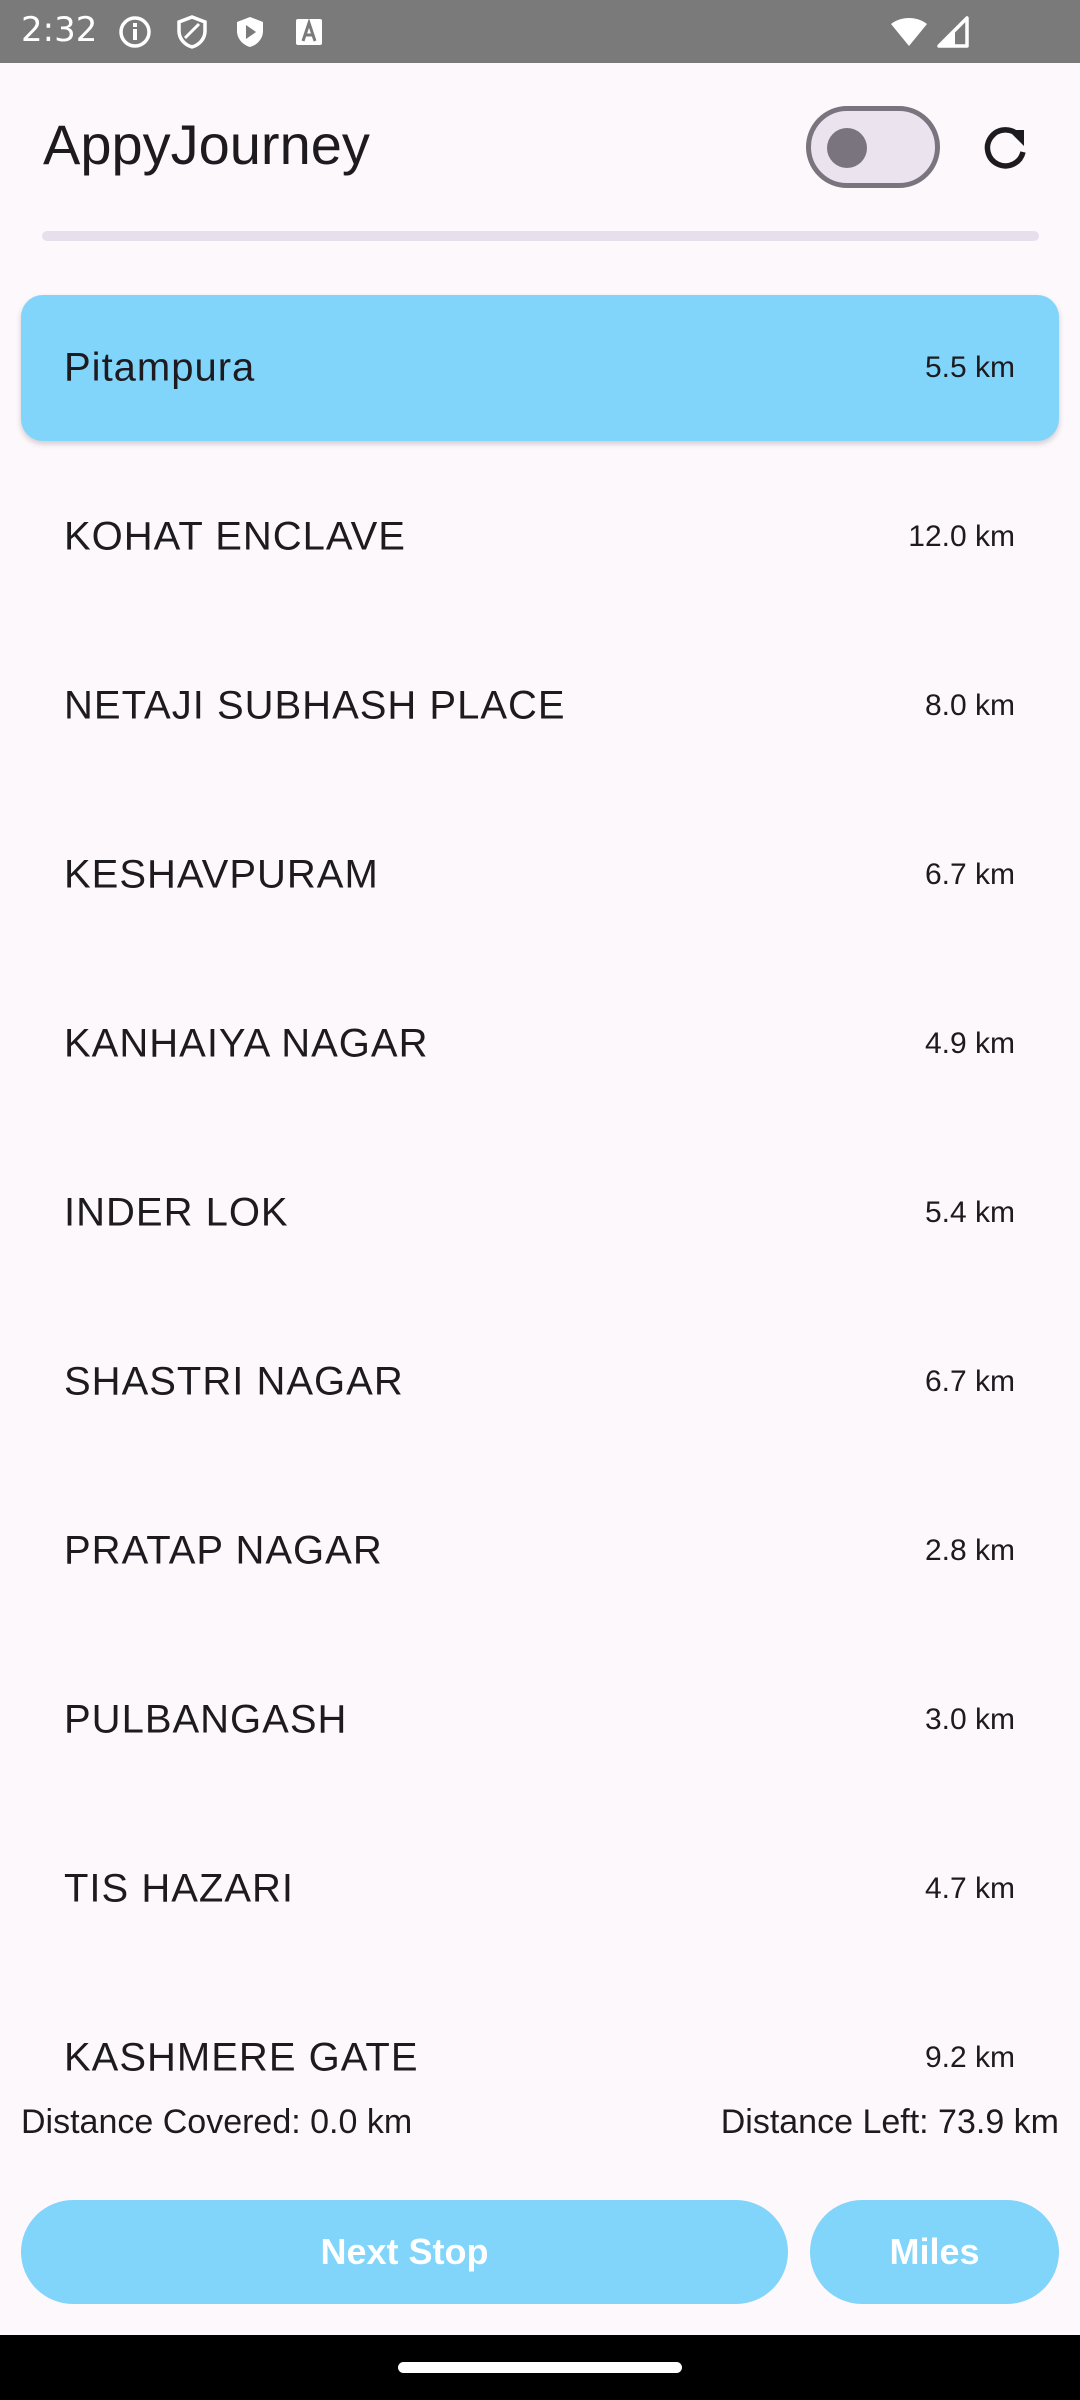 This screenshot has width=1080, height=2400. What do you see at coordinates (540, 1720) in the screenshot?
I see `stop-list-item: PULBANGASH 3.0 km` at bounding box center [540, 1720].